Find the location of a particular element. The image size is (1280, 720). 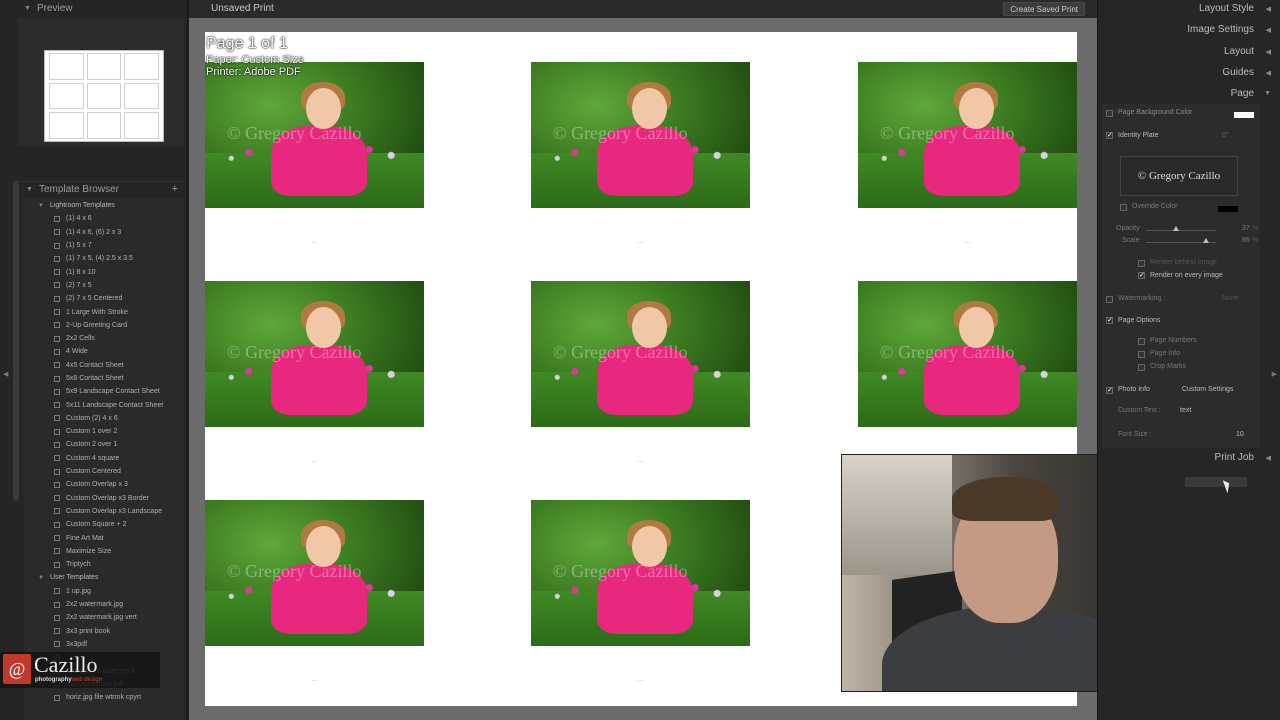

render-every-checkbox: ✓ is located at coordinates (1141, 275).